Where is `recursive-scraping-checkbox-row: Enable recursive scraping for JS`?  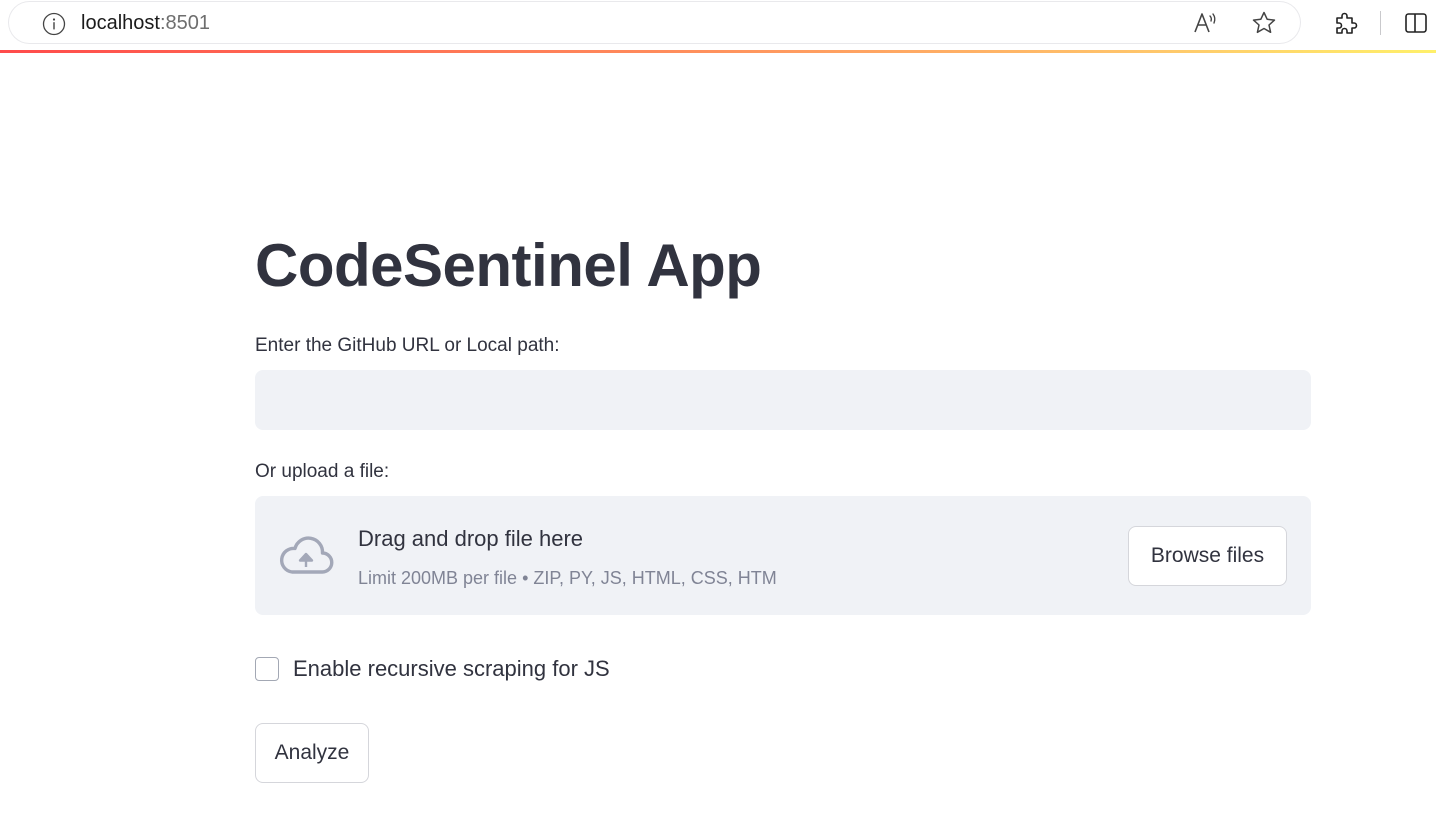 recursive-scraping-checkbox-row: Enable recursive scraping for JS is located at coordinates (432, 669).